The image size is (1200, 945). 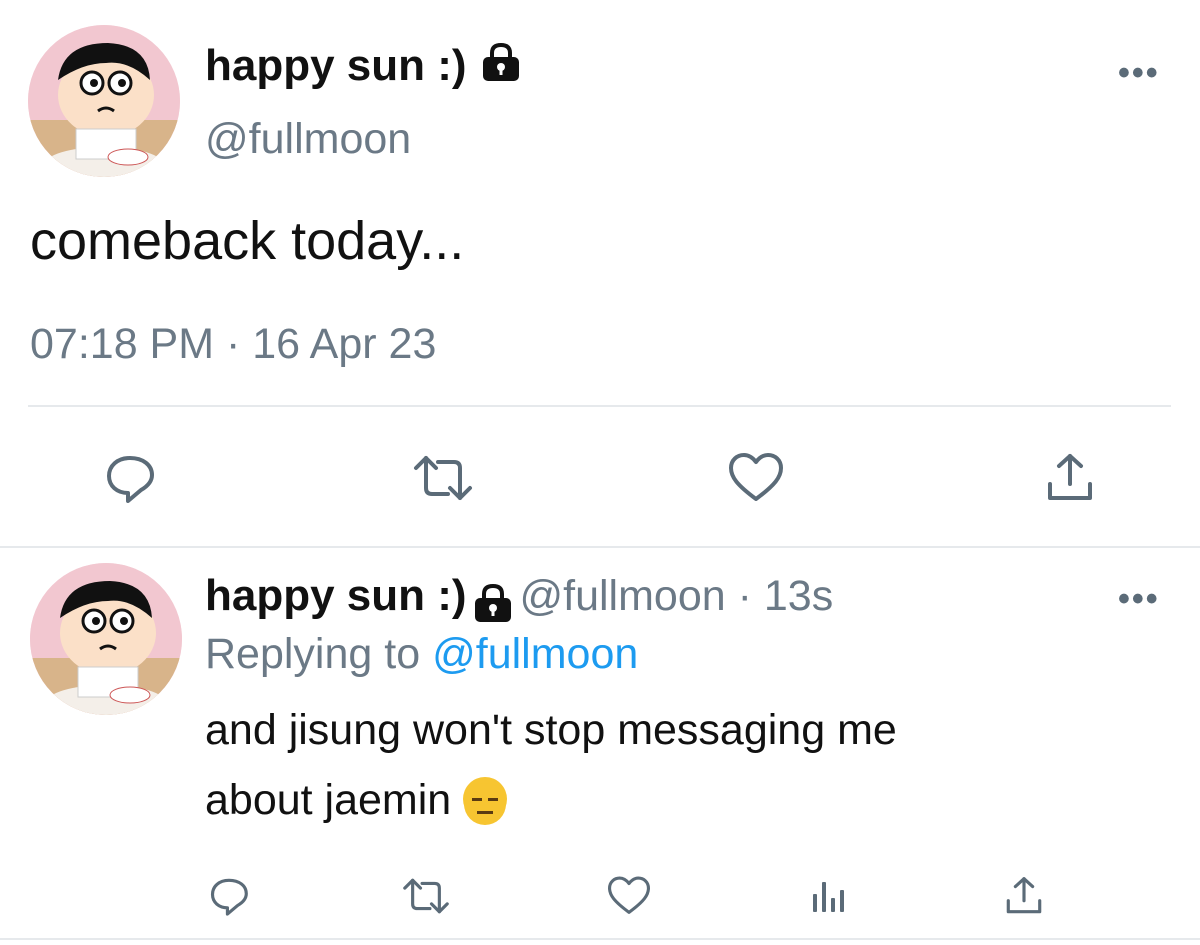 I want to click on reply-text-line: and jisung won't stop messaging me, so click(x=551, y=730).